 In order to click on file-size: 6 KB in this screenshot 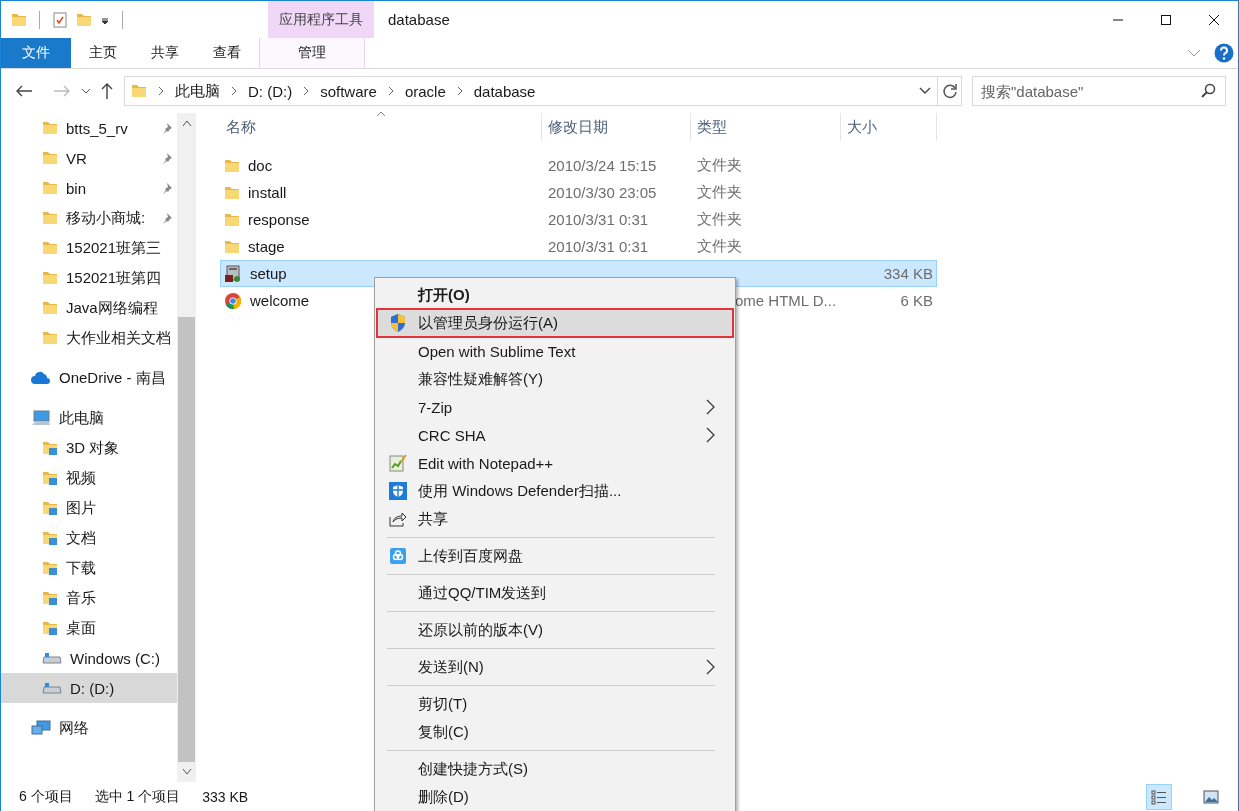, I will do `click(916, 300)`.